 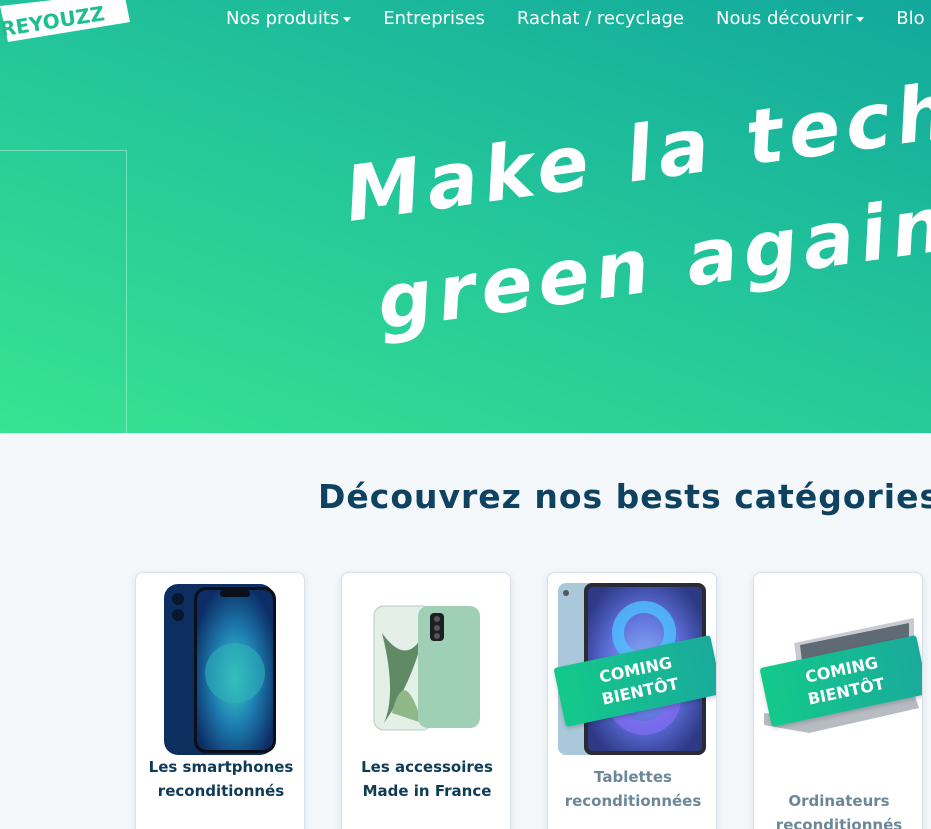 What do you see at coordinates (839, 810) in the screenshot?
I see `category-label: Ordinateurs reconditionnés` at bounding box center [839, 810].